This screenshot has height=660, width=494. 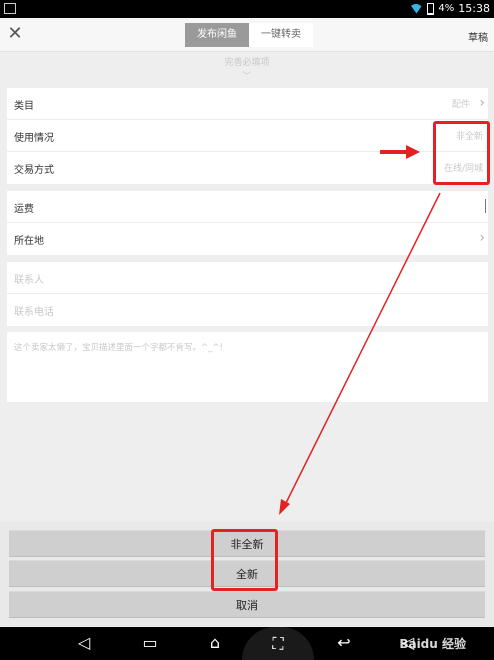 I want to click on chevron-down-icon: ﹀, so click(x=247, y=77).